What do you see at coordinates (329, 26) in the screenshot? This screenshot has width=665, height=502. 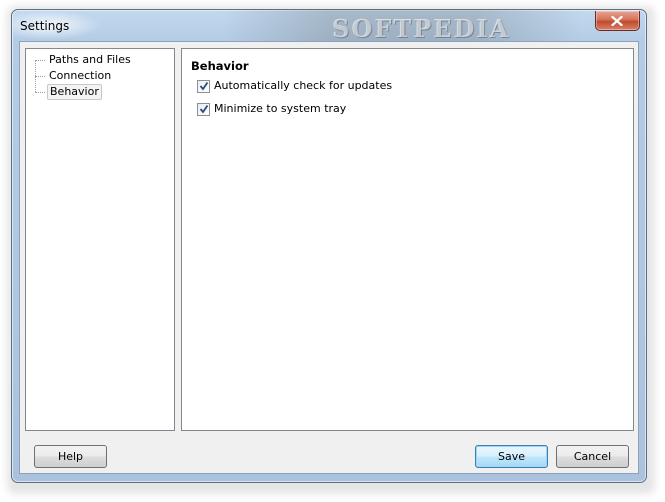 I see `title-bar: SOFTPEDIA Settings` at bounding box center [329, 26].